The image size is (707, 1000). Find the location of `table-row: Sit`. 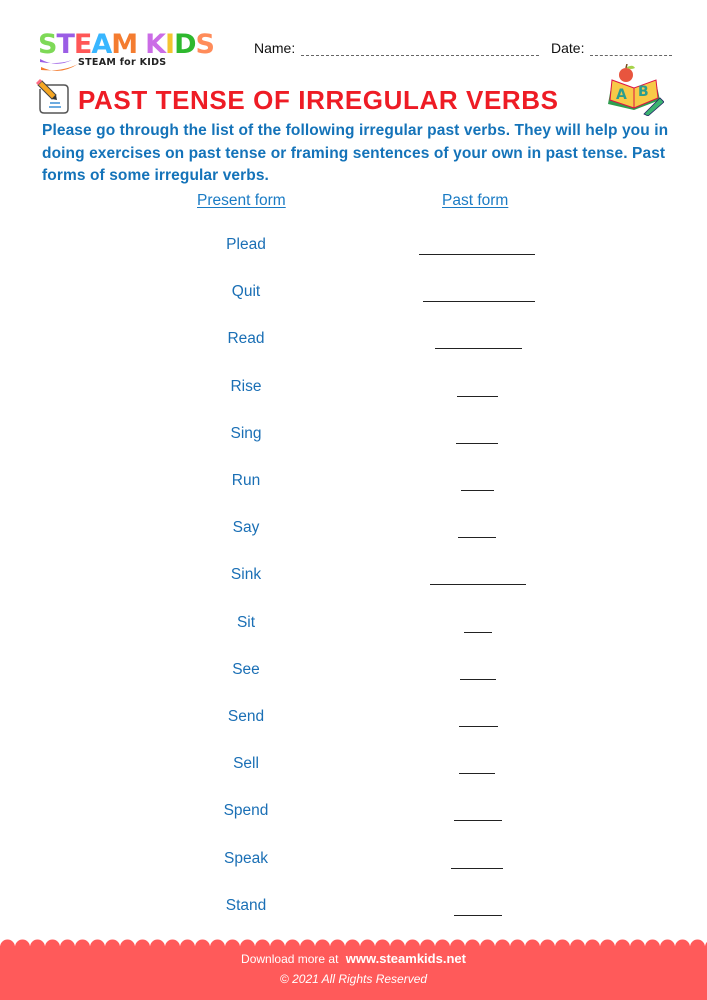

table-row: Sit is located at coordinates (353, 637).